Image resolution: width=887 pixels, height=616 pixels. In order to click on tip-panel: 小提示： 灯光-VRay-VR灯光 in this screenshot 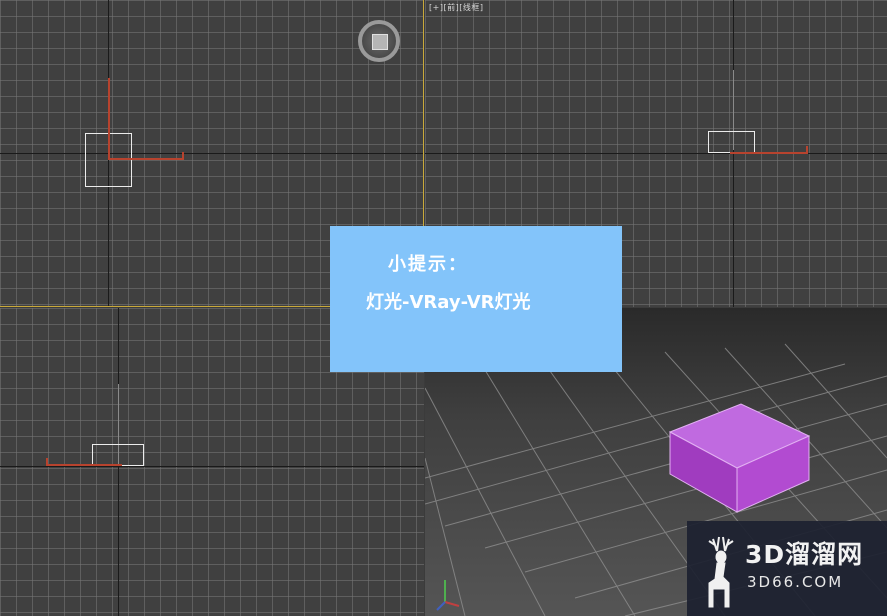, I will do `click(476, 299)`.